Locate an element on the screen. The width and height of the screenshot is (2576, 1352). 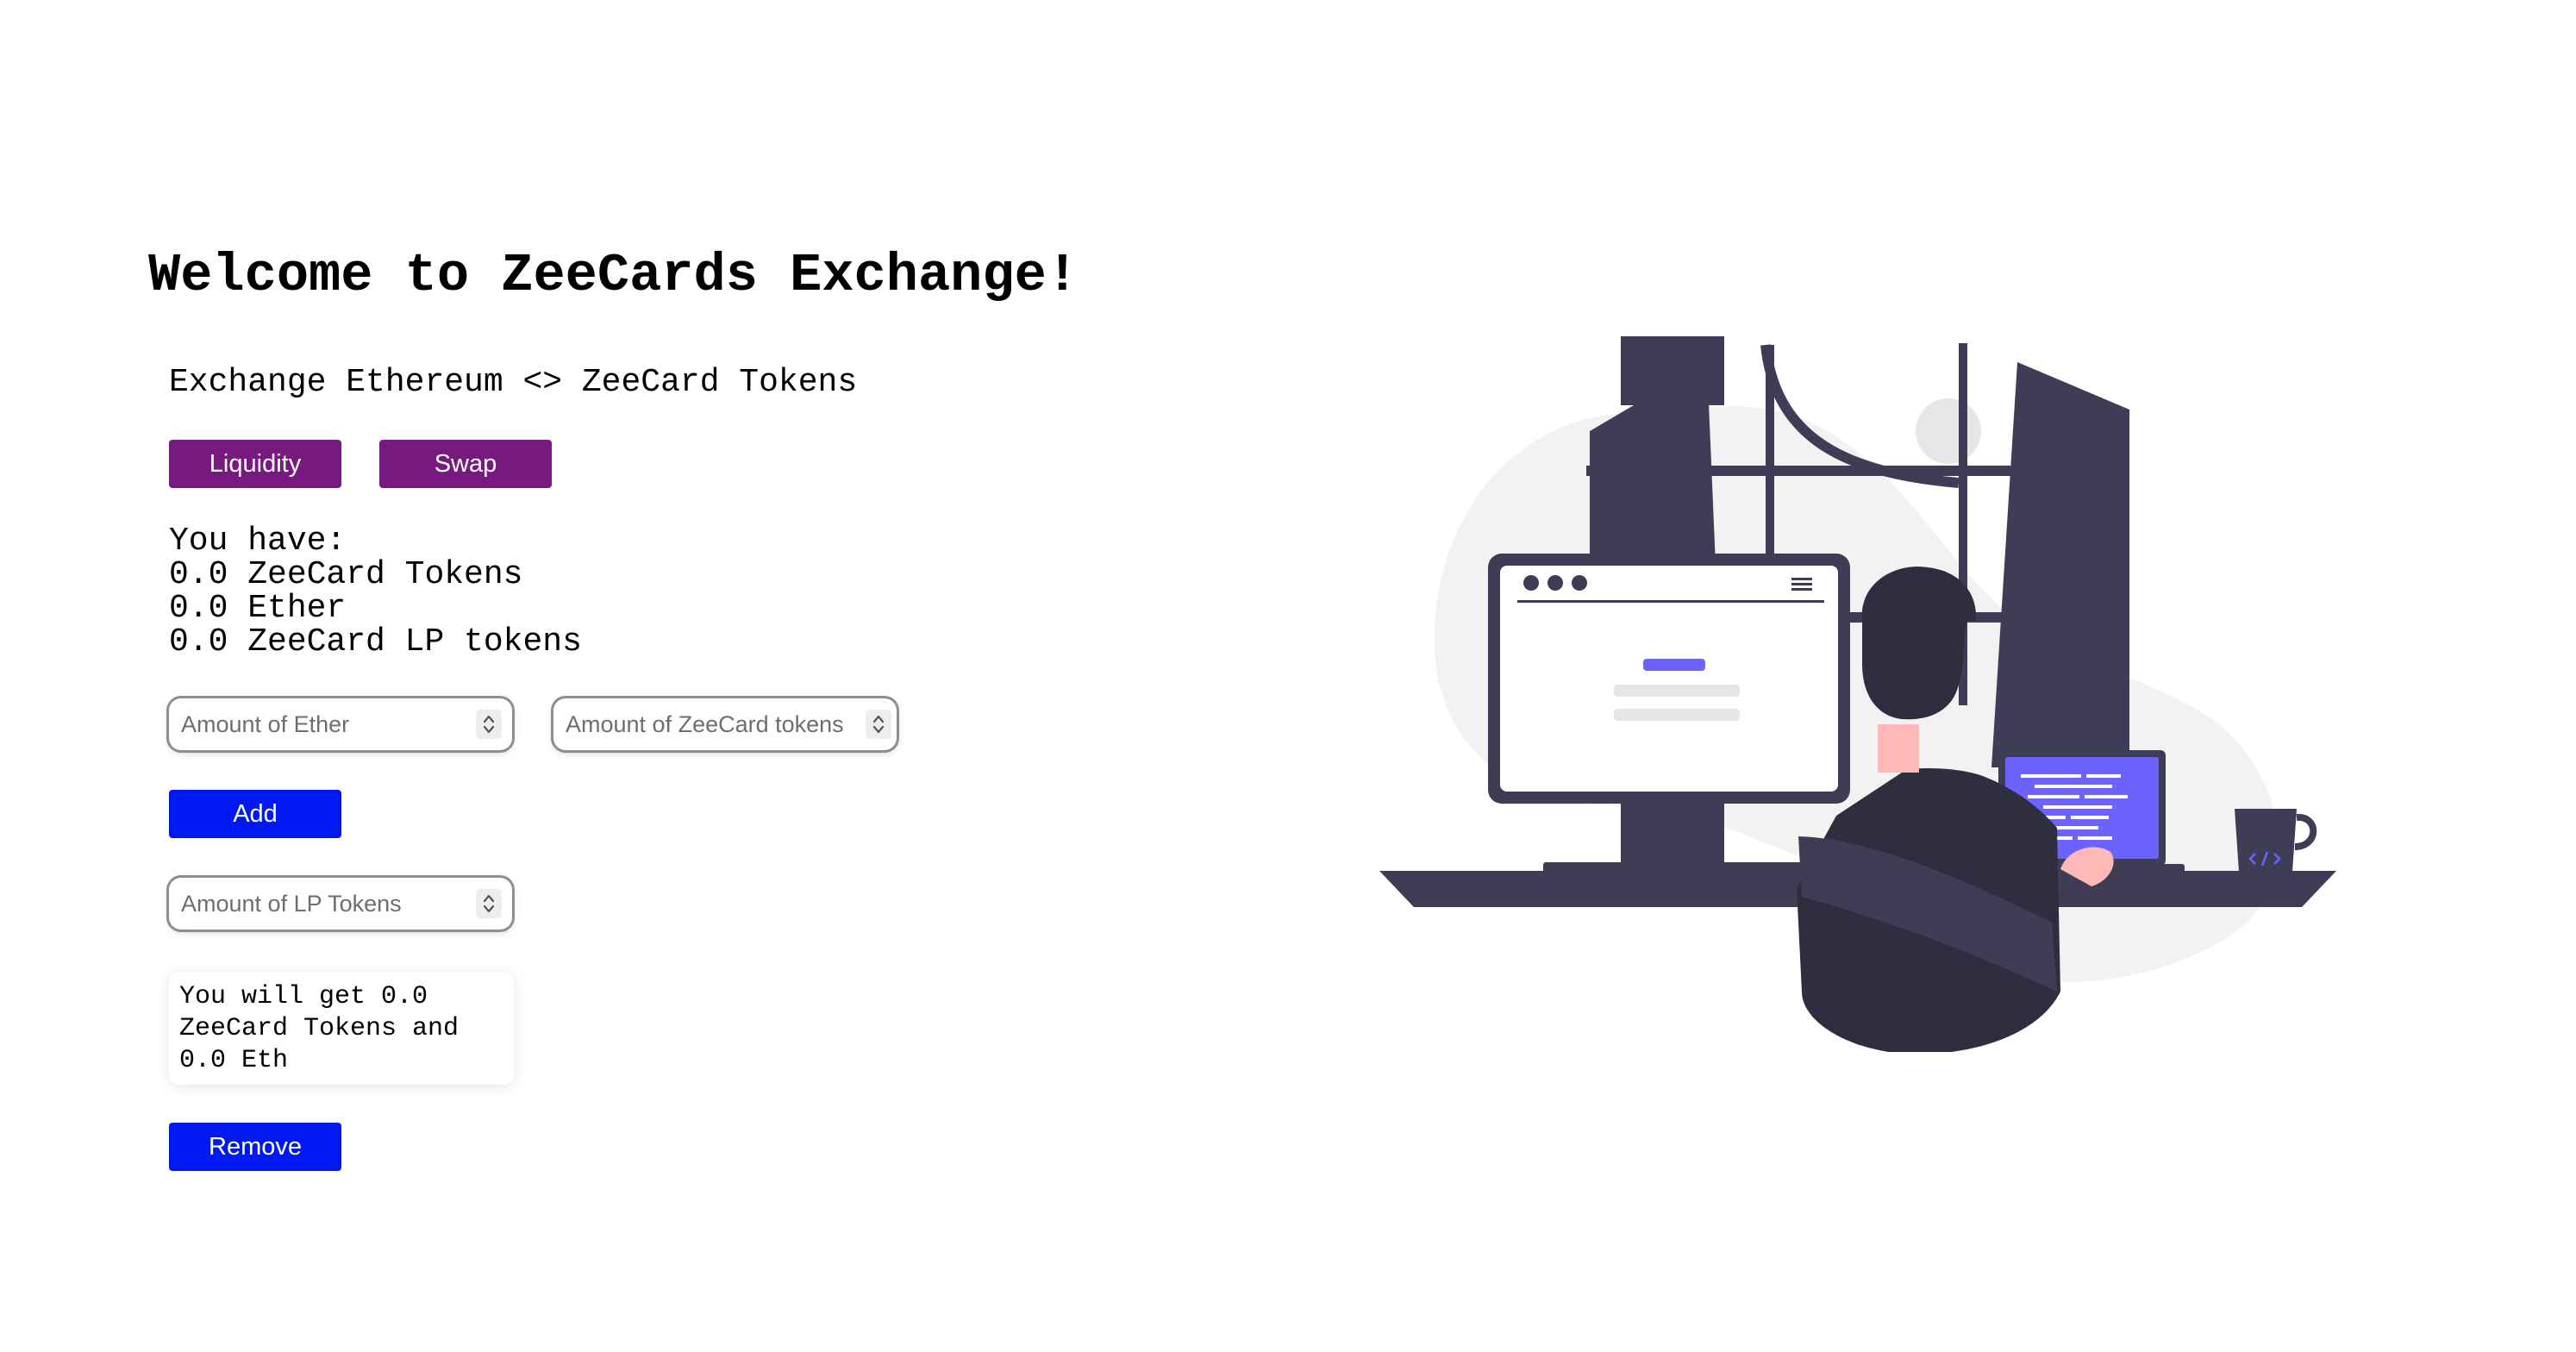
balance-zeecard-tokens: 0.0 ZeeCard Tokens is located at coordinates (346, 574).